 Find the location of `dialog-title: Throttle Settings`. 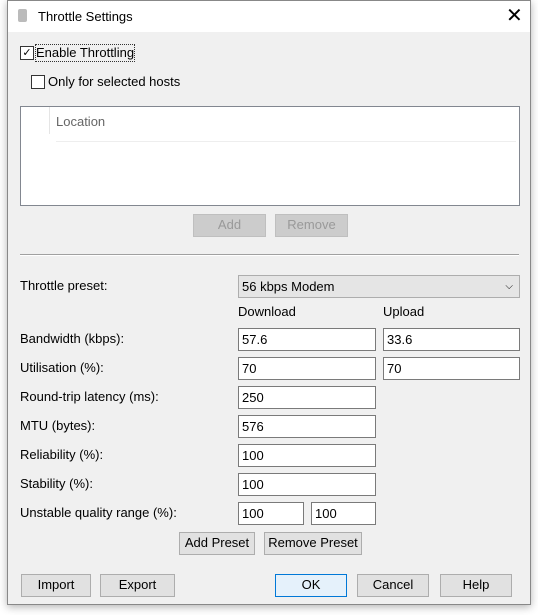

dialog-title: Throttle Settings is located at coordinates (85, 16).